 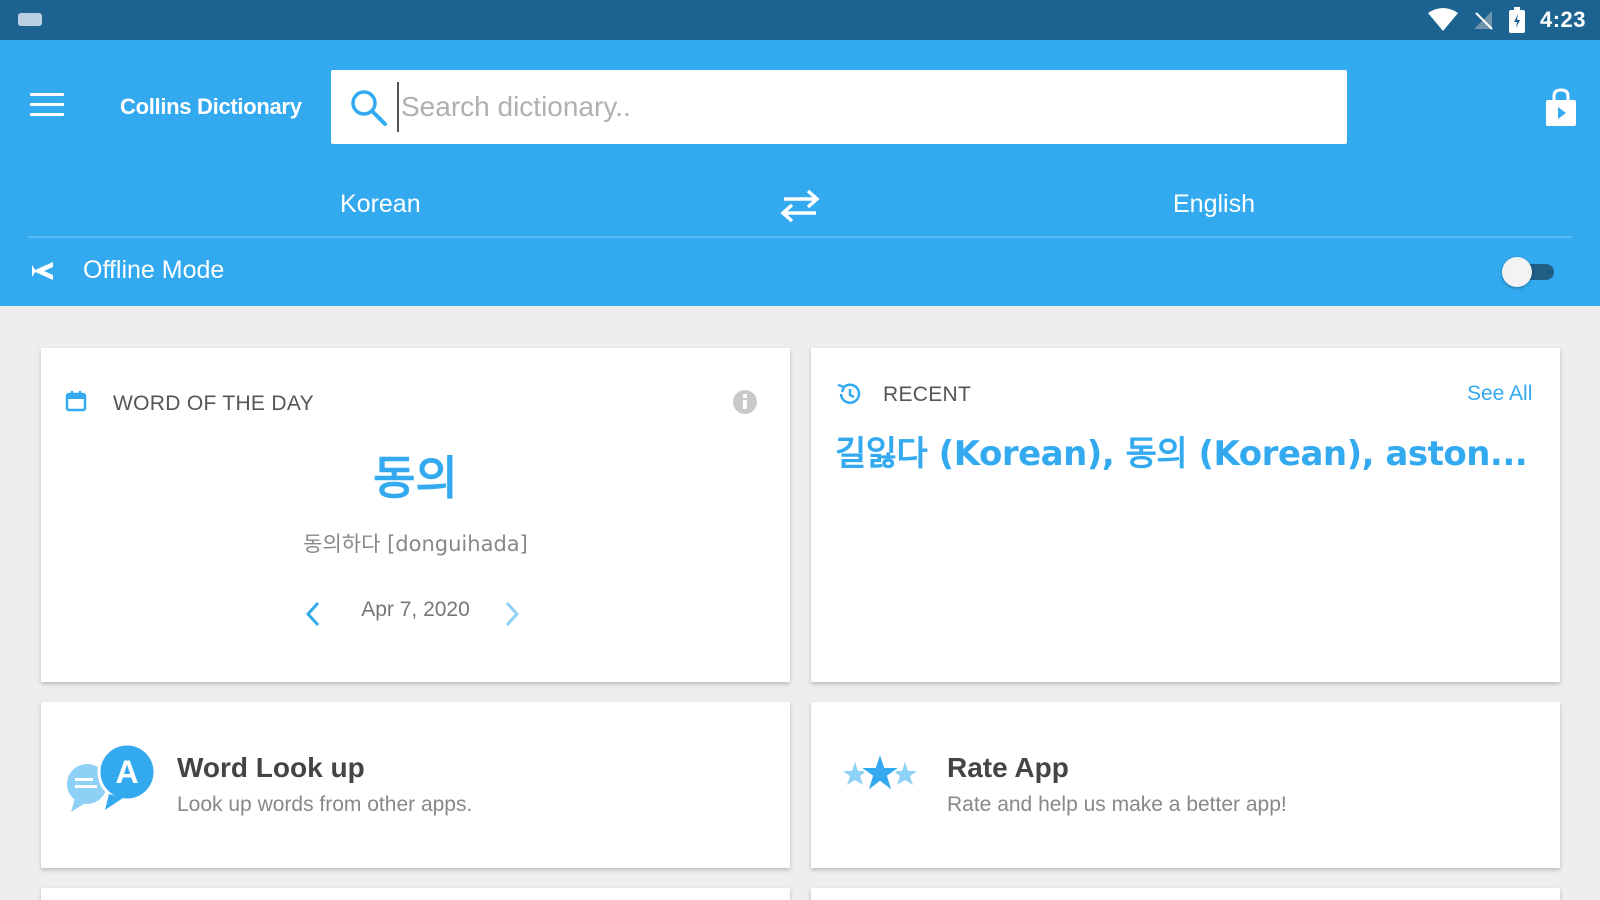 I want to click on calendar-icon, so click(x=76, y=401).